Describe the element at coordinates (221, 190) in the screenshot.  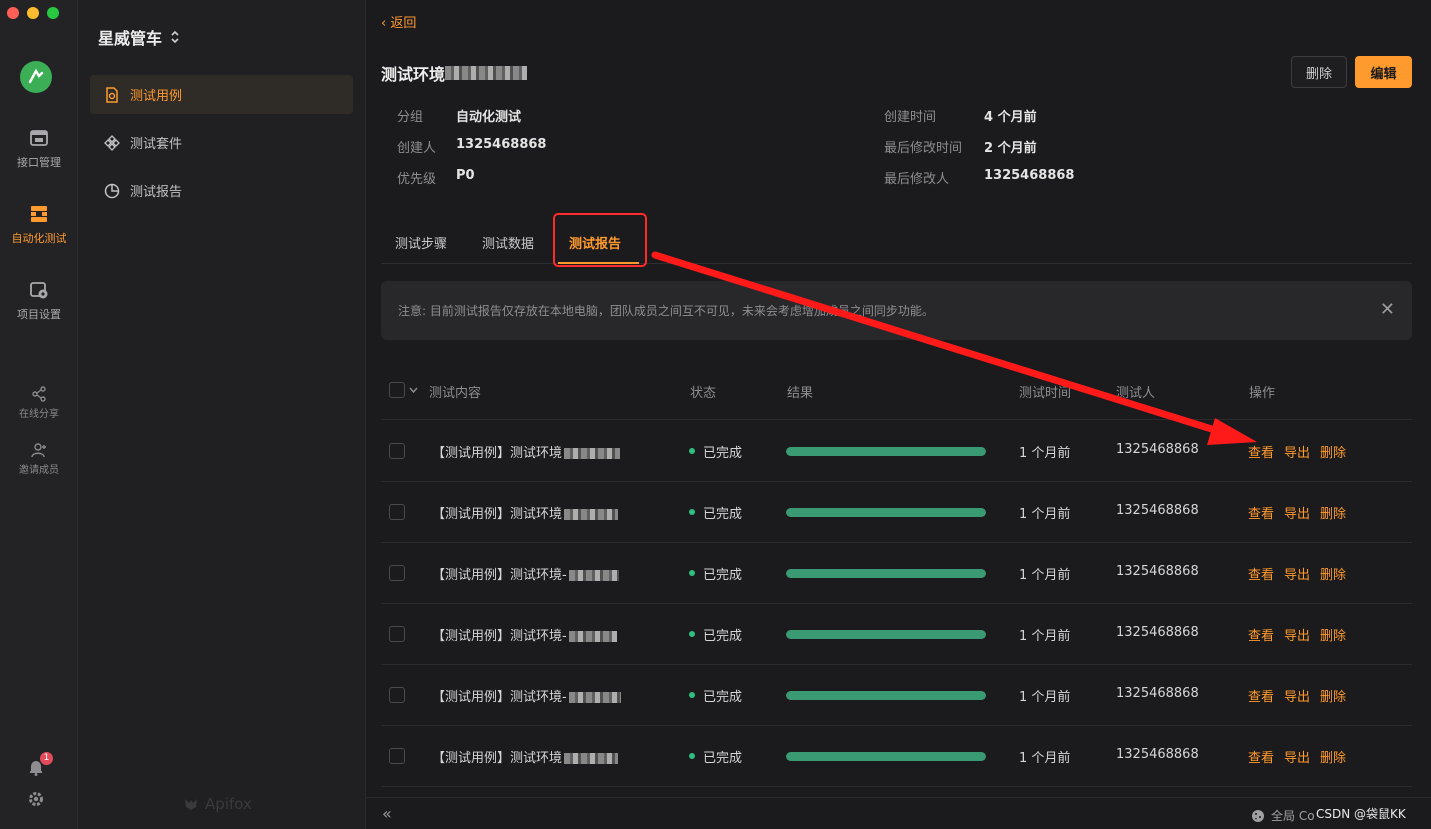
I see `sidebar-item-test-report: 测试报告` at that location.